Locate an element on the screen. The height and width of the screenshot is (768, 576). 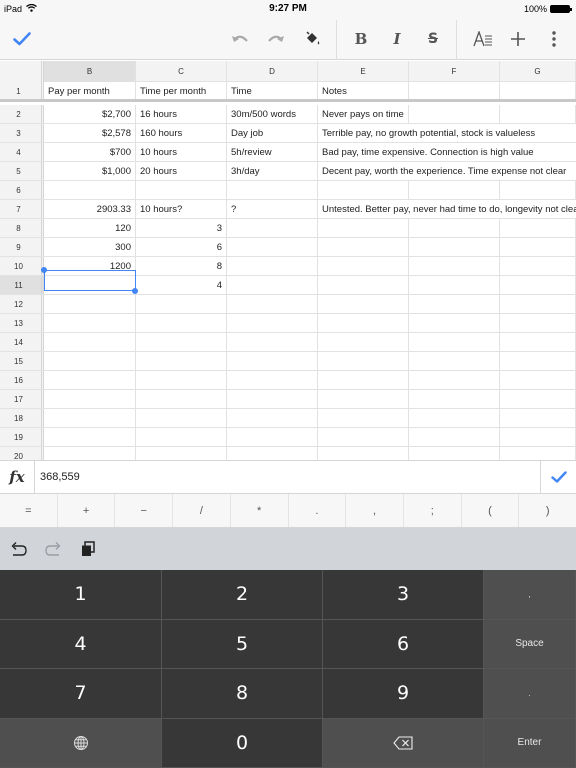
cell-F13 is located at coordinates (454, 323).